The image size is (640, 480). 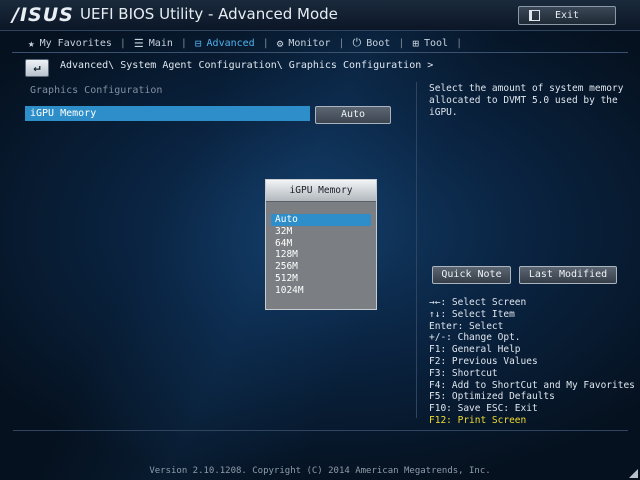 I want to click on back-arrow-icon: ↵, so click(x=37, y=67).